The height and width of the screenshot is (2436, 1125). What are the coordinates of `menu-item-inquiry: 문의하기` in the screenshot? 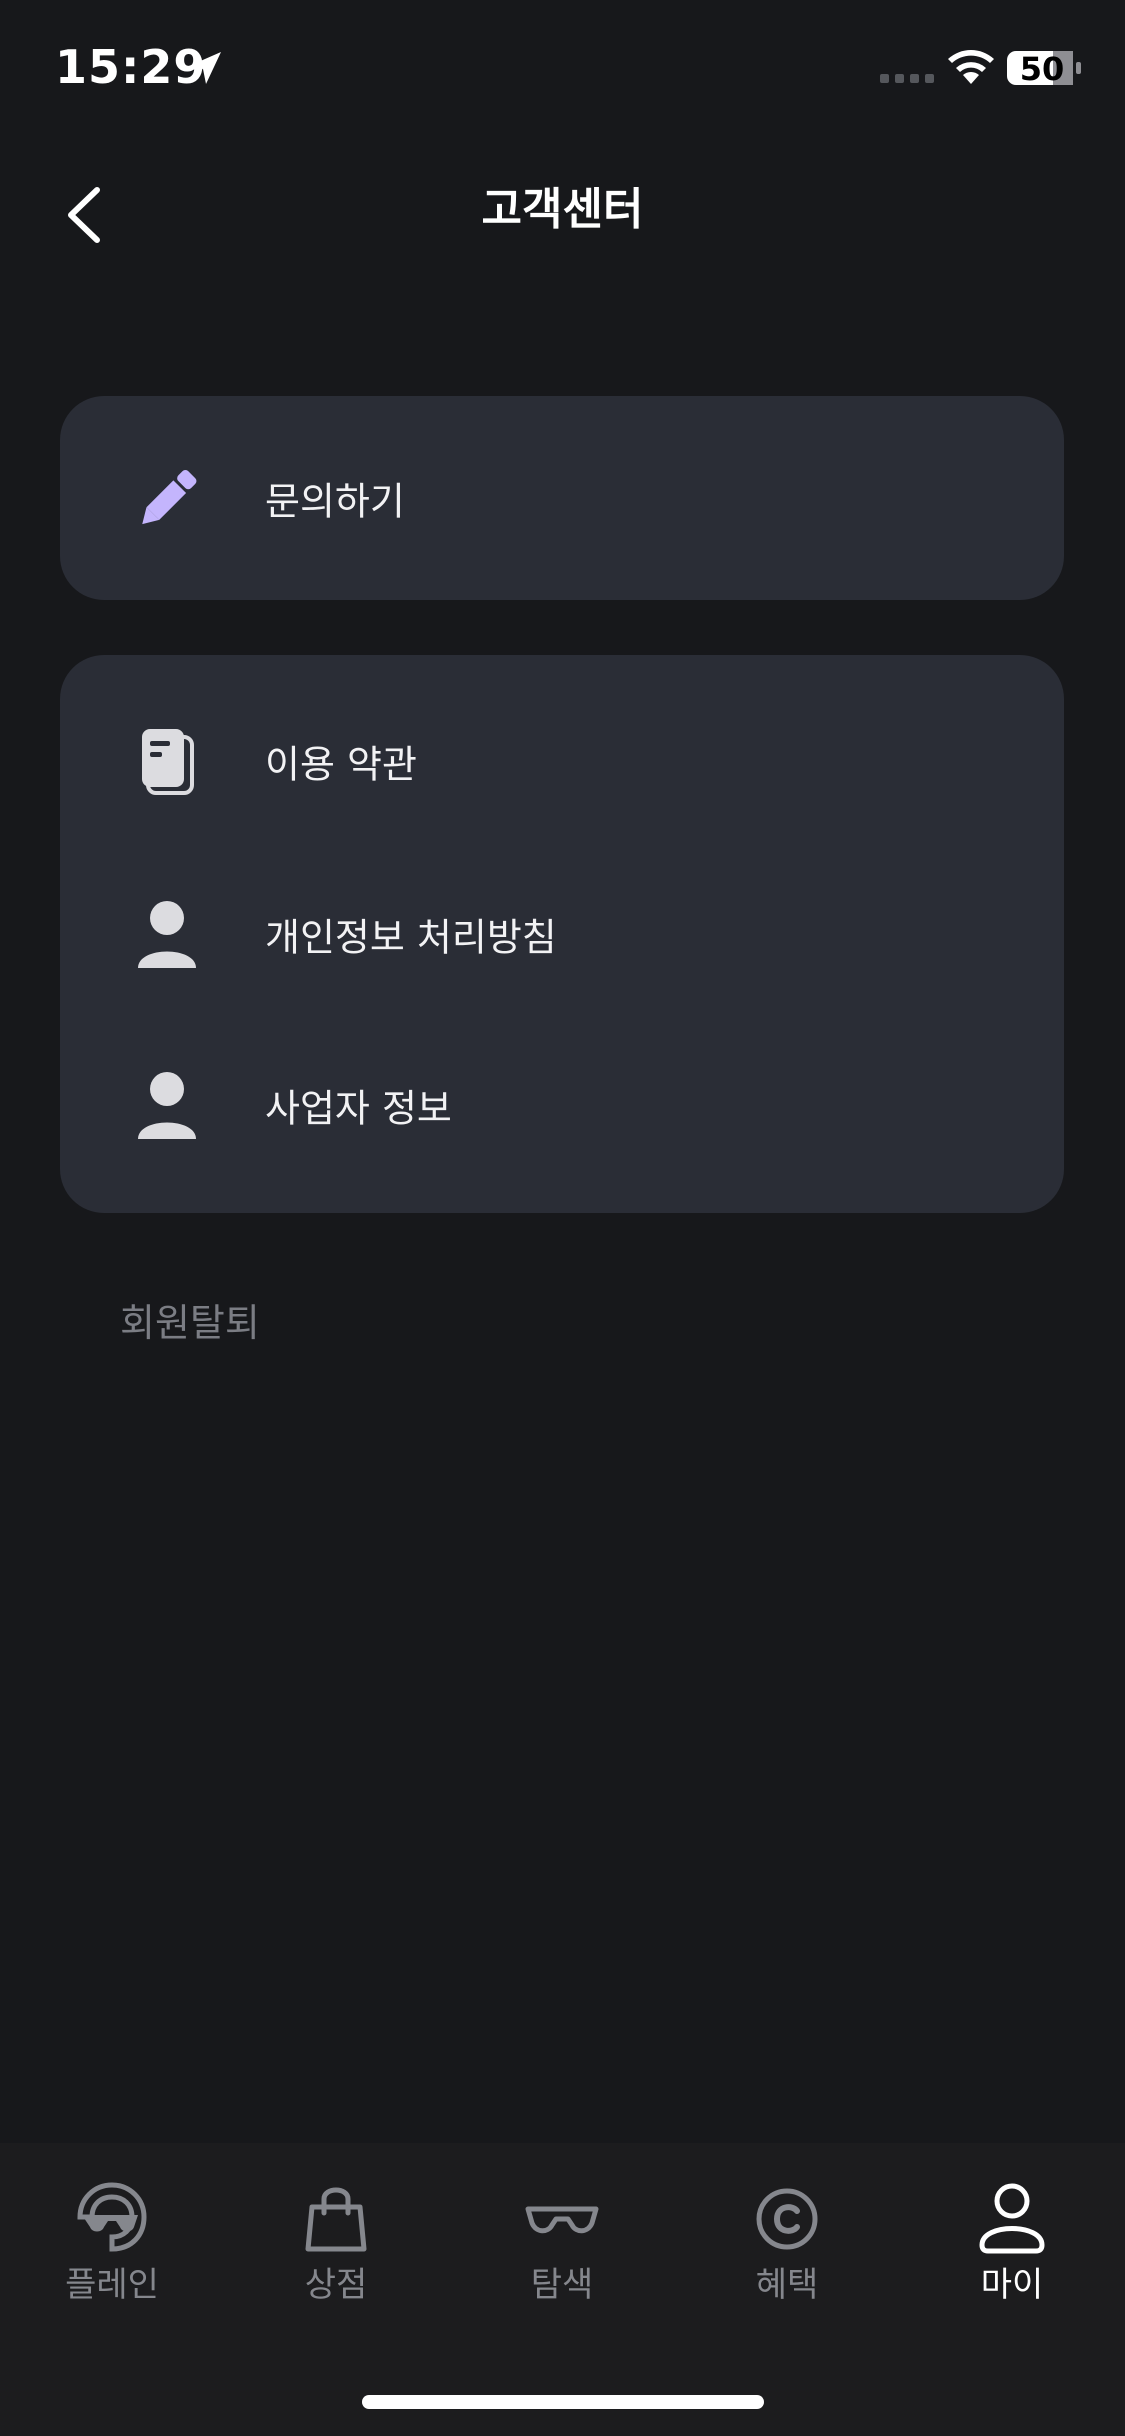 It's located at (562, 498).